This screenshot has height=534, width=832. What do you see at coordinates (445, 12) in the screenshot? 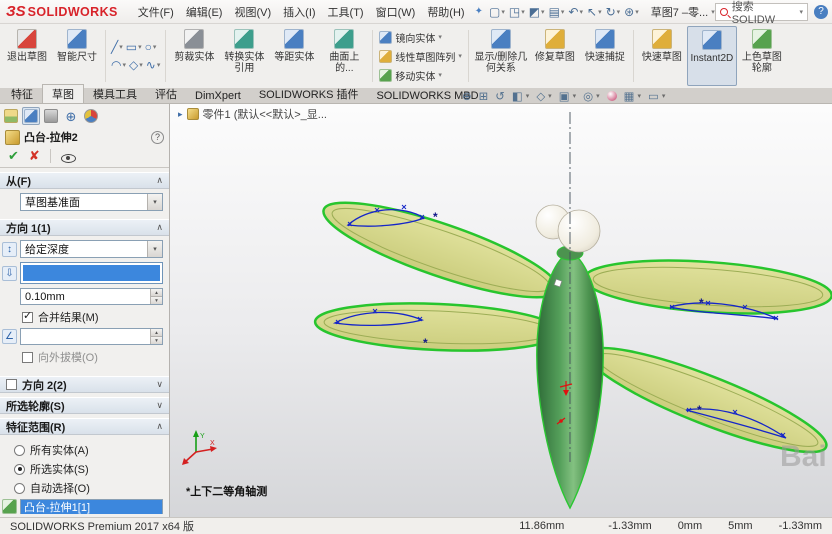
I see `menu-help: 帮助(H)` at bounding box center [445, 12].